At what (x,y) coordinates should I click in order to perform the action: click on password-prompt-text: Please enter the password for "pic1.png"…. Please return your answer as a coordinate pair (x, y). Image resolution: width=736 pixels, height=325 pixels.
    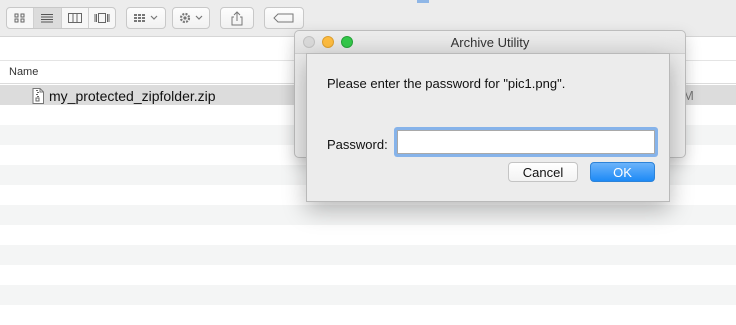
    Looking at the image, I should click on (446, 83).